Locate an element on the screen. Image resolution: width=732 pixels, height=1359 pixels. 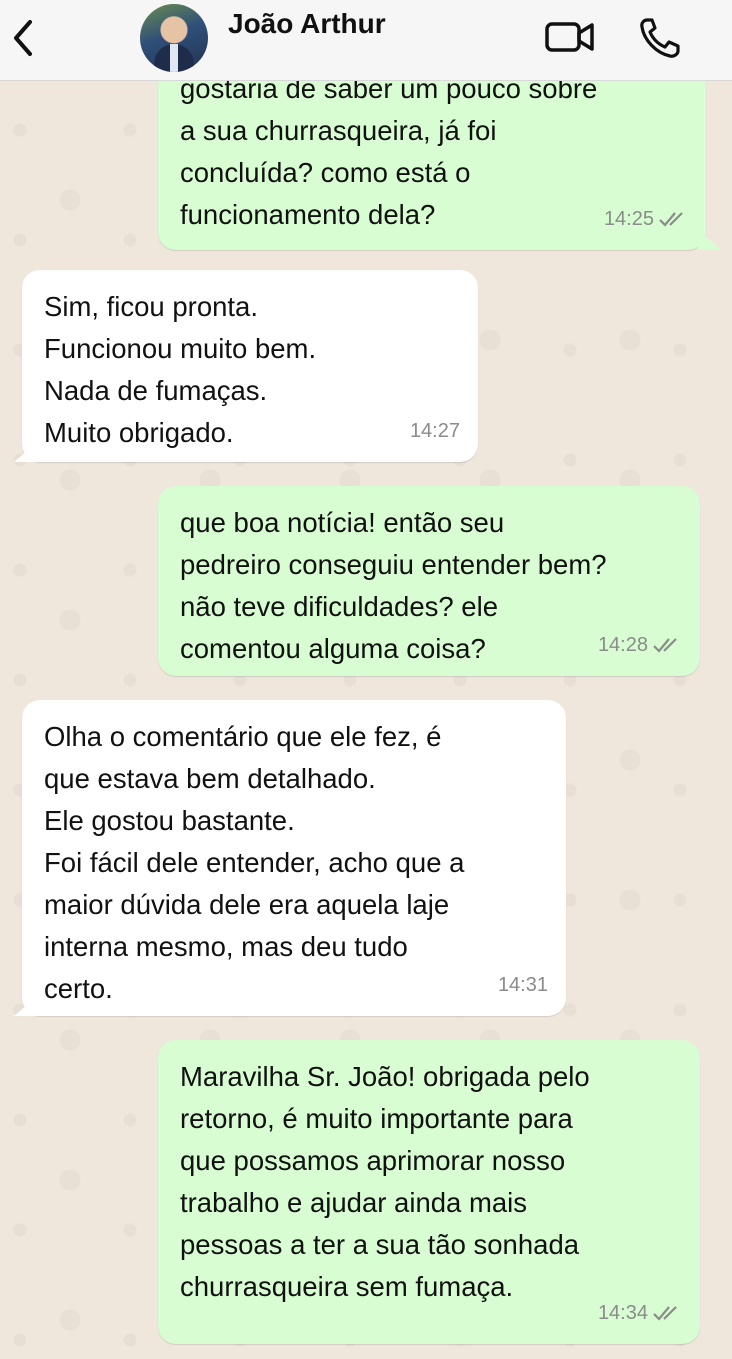
message-meta: 14:25 is located at coordinates (646, 219).